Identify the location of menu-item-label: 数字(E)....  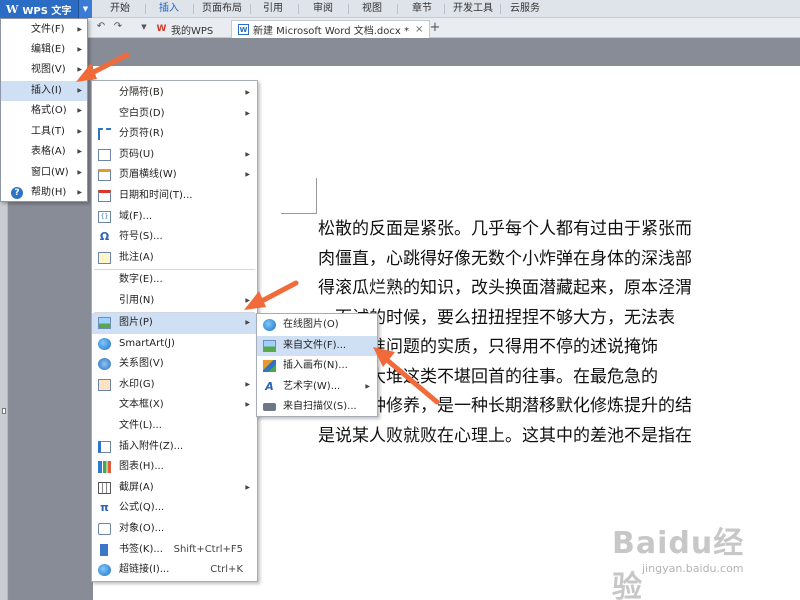
(141, 279).